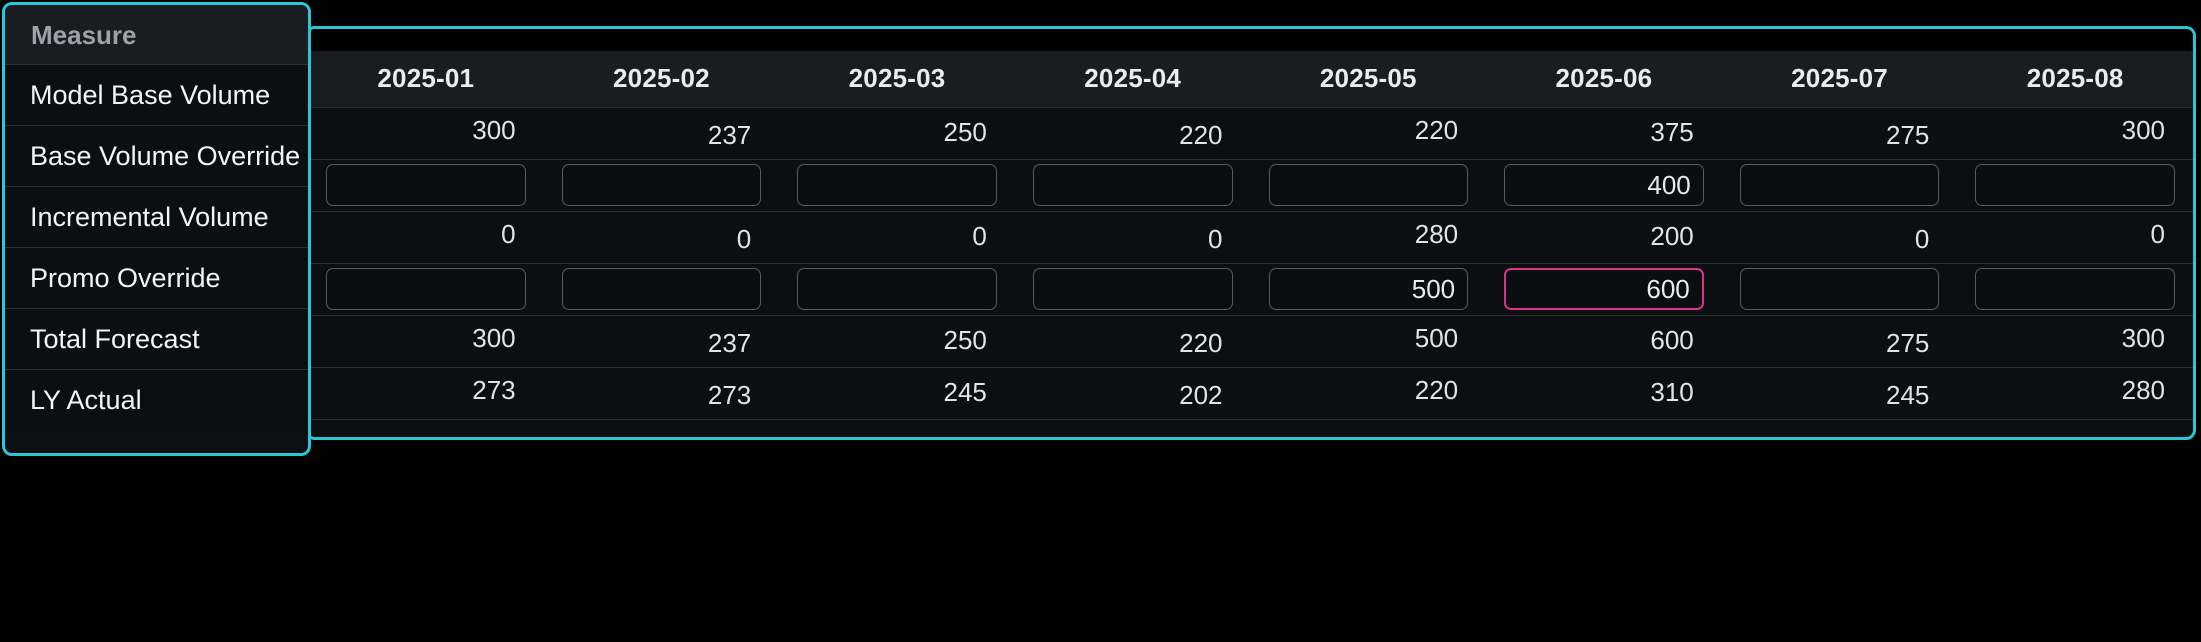 The width and height of the screenshot is (2201, 642). Describe the element at coordinates (1368, 237) in the screenshot. I see `cell-incremental-volume-2025-05: 280` at that location.